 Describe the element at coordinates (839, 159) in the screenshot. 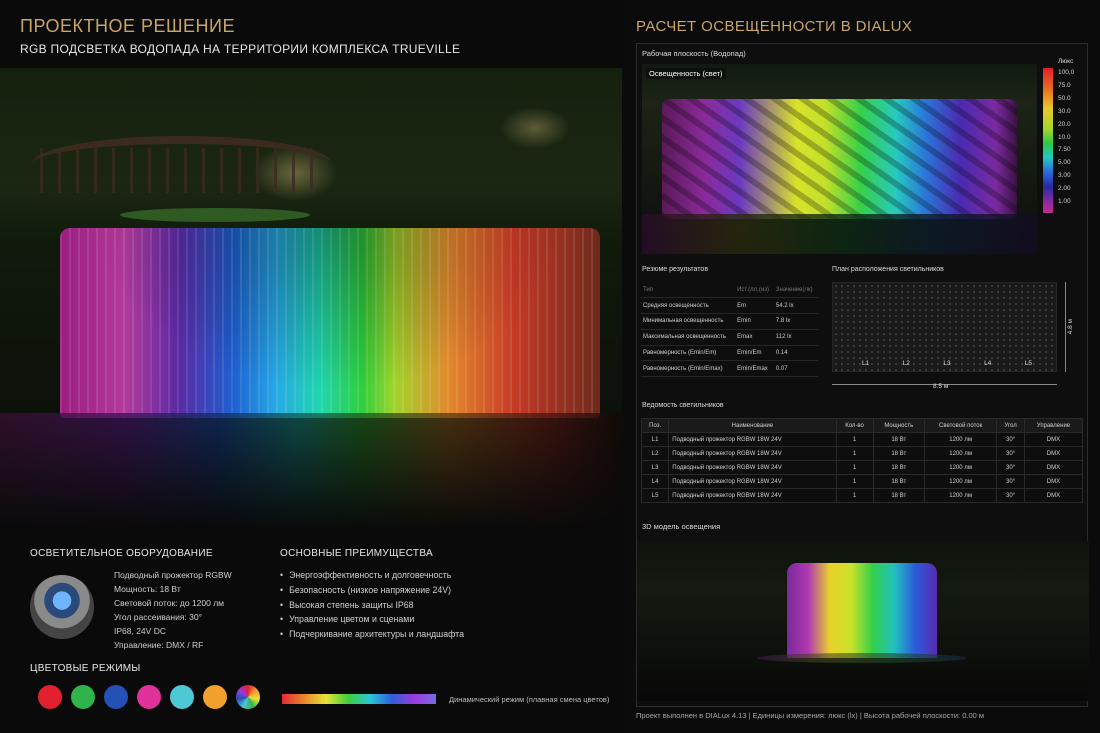

I see `render-falls` at that location.